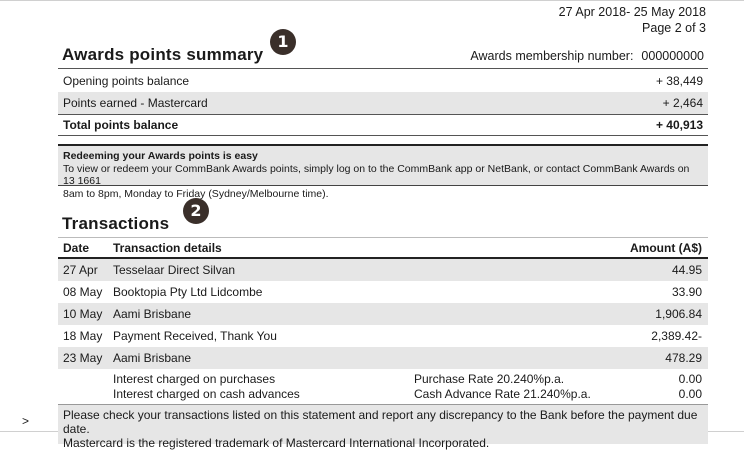  Describe the element at coordinates (196, 211) in the screenshot. I see `step-badge-2: 2` at that location.